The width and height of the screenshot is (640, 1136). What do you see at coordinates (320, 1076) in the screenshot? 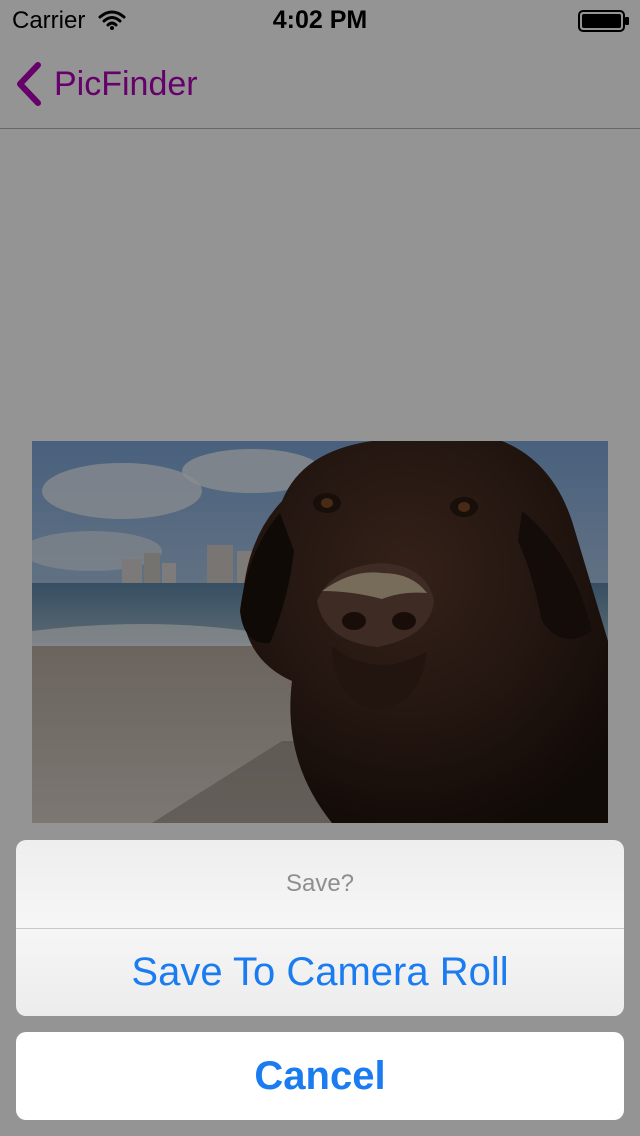
I see `cancel-button: Cancel` at bounding box center [320, 1076].